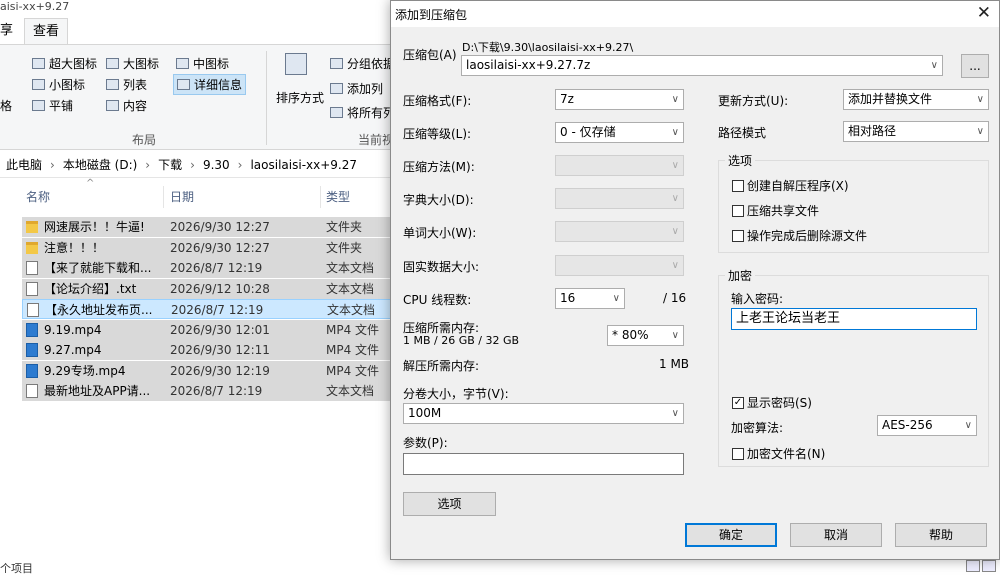 This screenshot has height=576, width=1000. I want to click on large-icons-icon, so click(112, 63).